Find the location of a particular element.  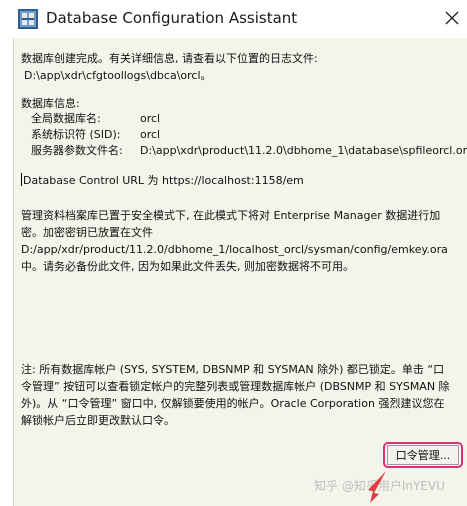

close-icon is located at coordinates (452, 18).